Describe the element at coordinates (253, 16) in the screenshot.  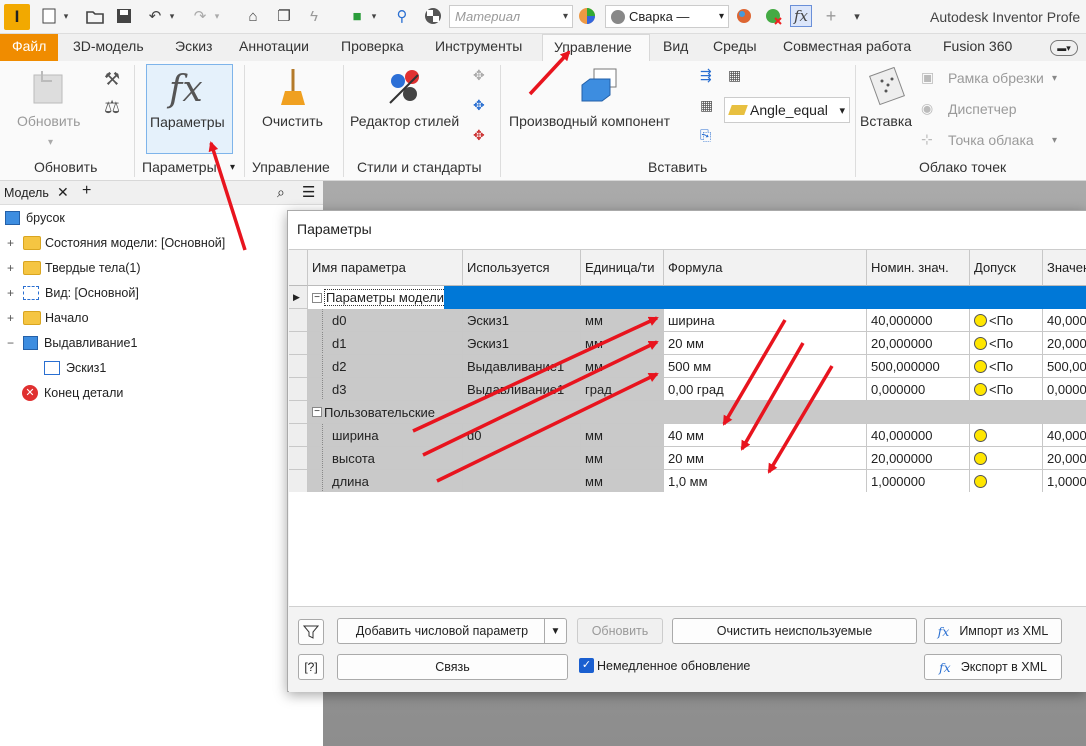
I see `home-icon: ⌂` at that location.